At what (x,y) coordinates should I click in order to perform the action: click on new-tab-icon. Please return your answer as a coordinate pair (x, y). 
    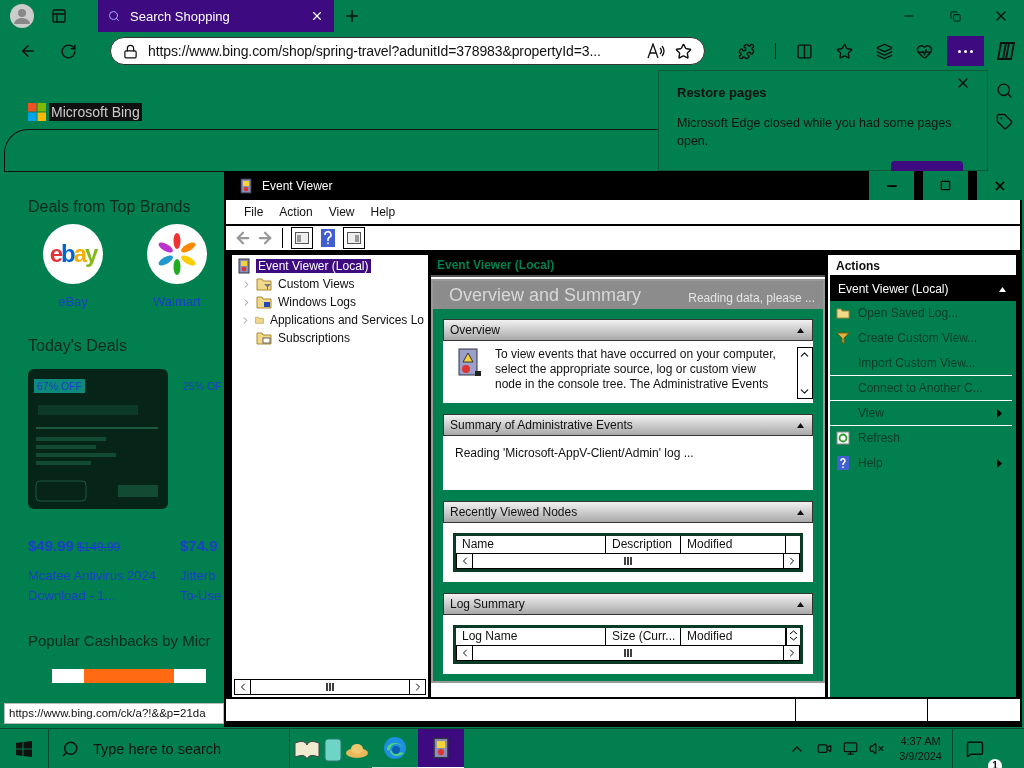
    Looking at the image, I should click on (352, 16).